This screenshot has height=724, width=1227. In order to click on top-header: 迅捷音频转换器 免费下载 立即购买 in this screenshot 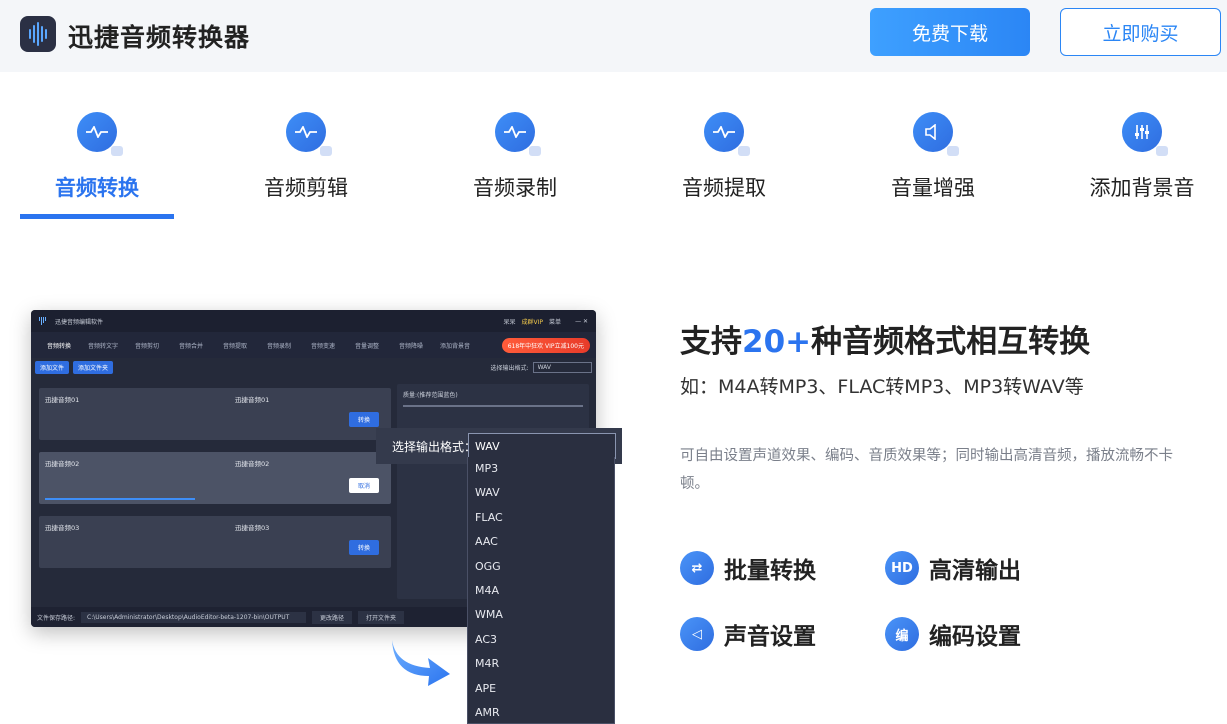, I will do `click(613, 36)`.